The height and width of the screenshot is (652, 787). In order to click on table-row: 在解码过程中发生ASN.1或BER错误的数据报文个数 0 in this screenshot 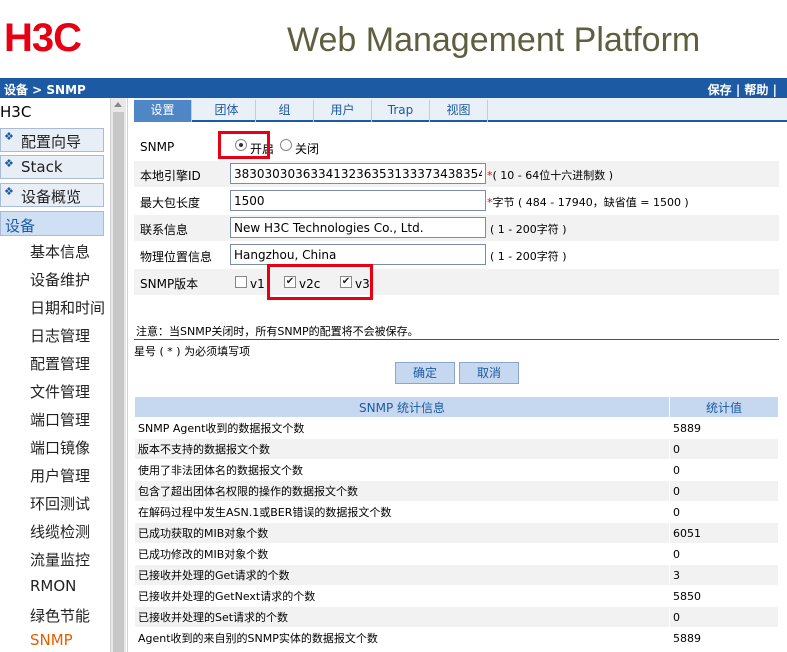, I will do `click(456, 512)`.